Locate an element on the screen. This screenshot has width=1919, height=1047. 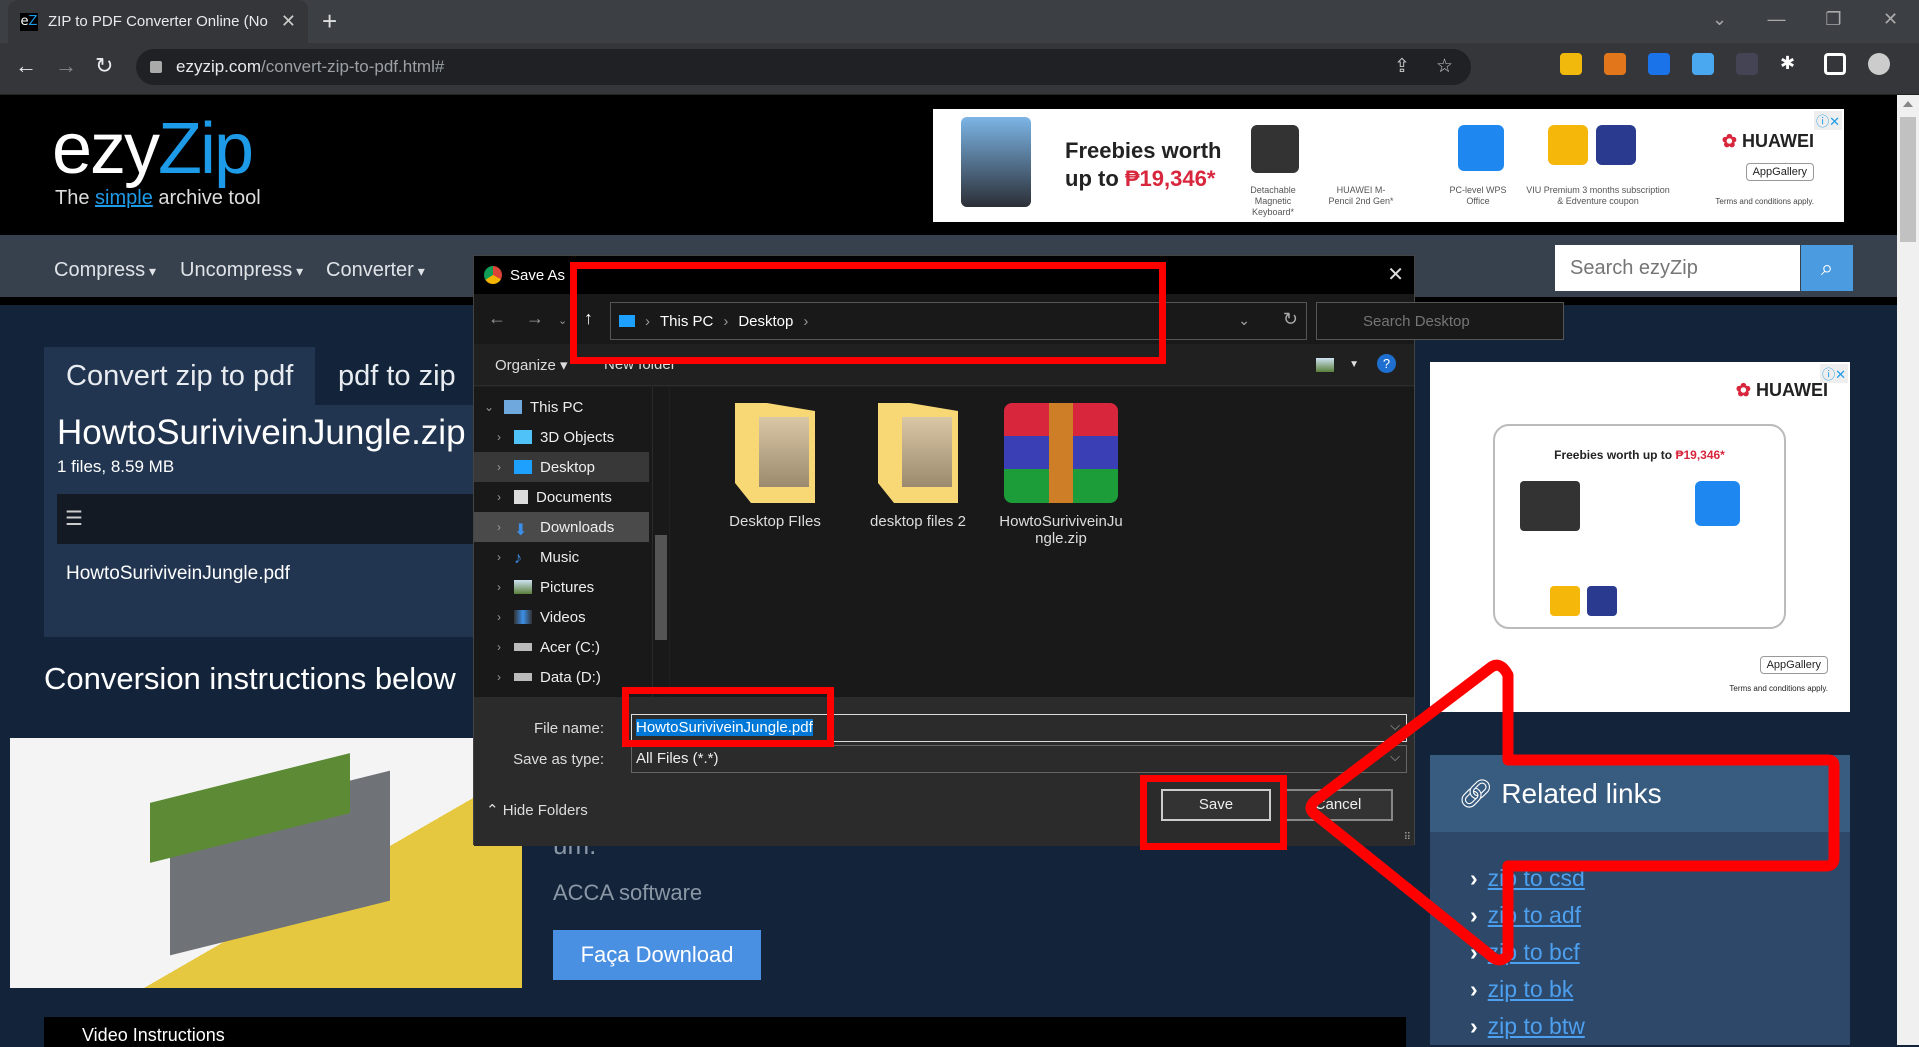
resize-grip-icon: ⠿ is located at coordinates (1407, 837).